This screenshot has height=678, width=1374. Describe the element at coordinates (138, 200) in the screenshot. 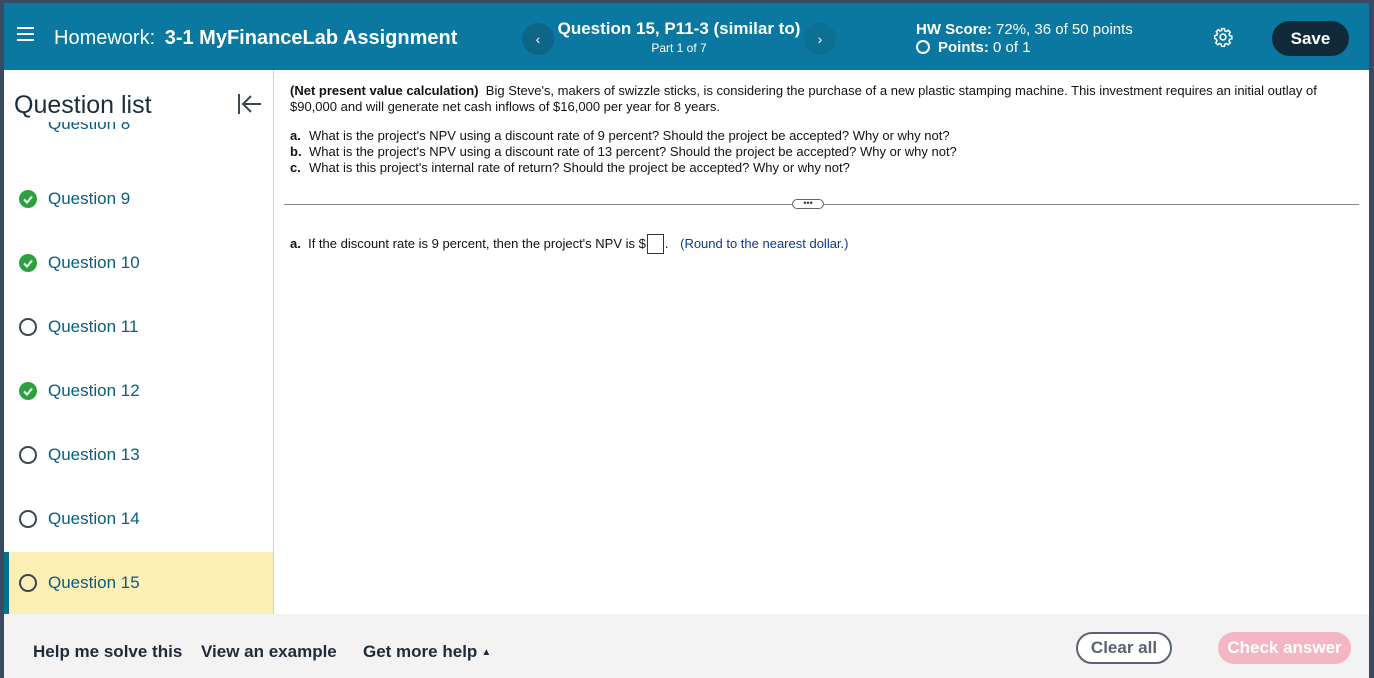

I see `question-list-item-9: Question 9` at that location.